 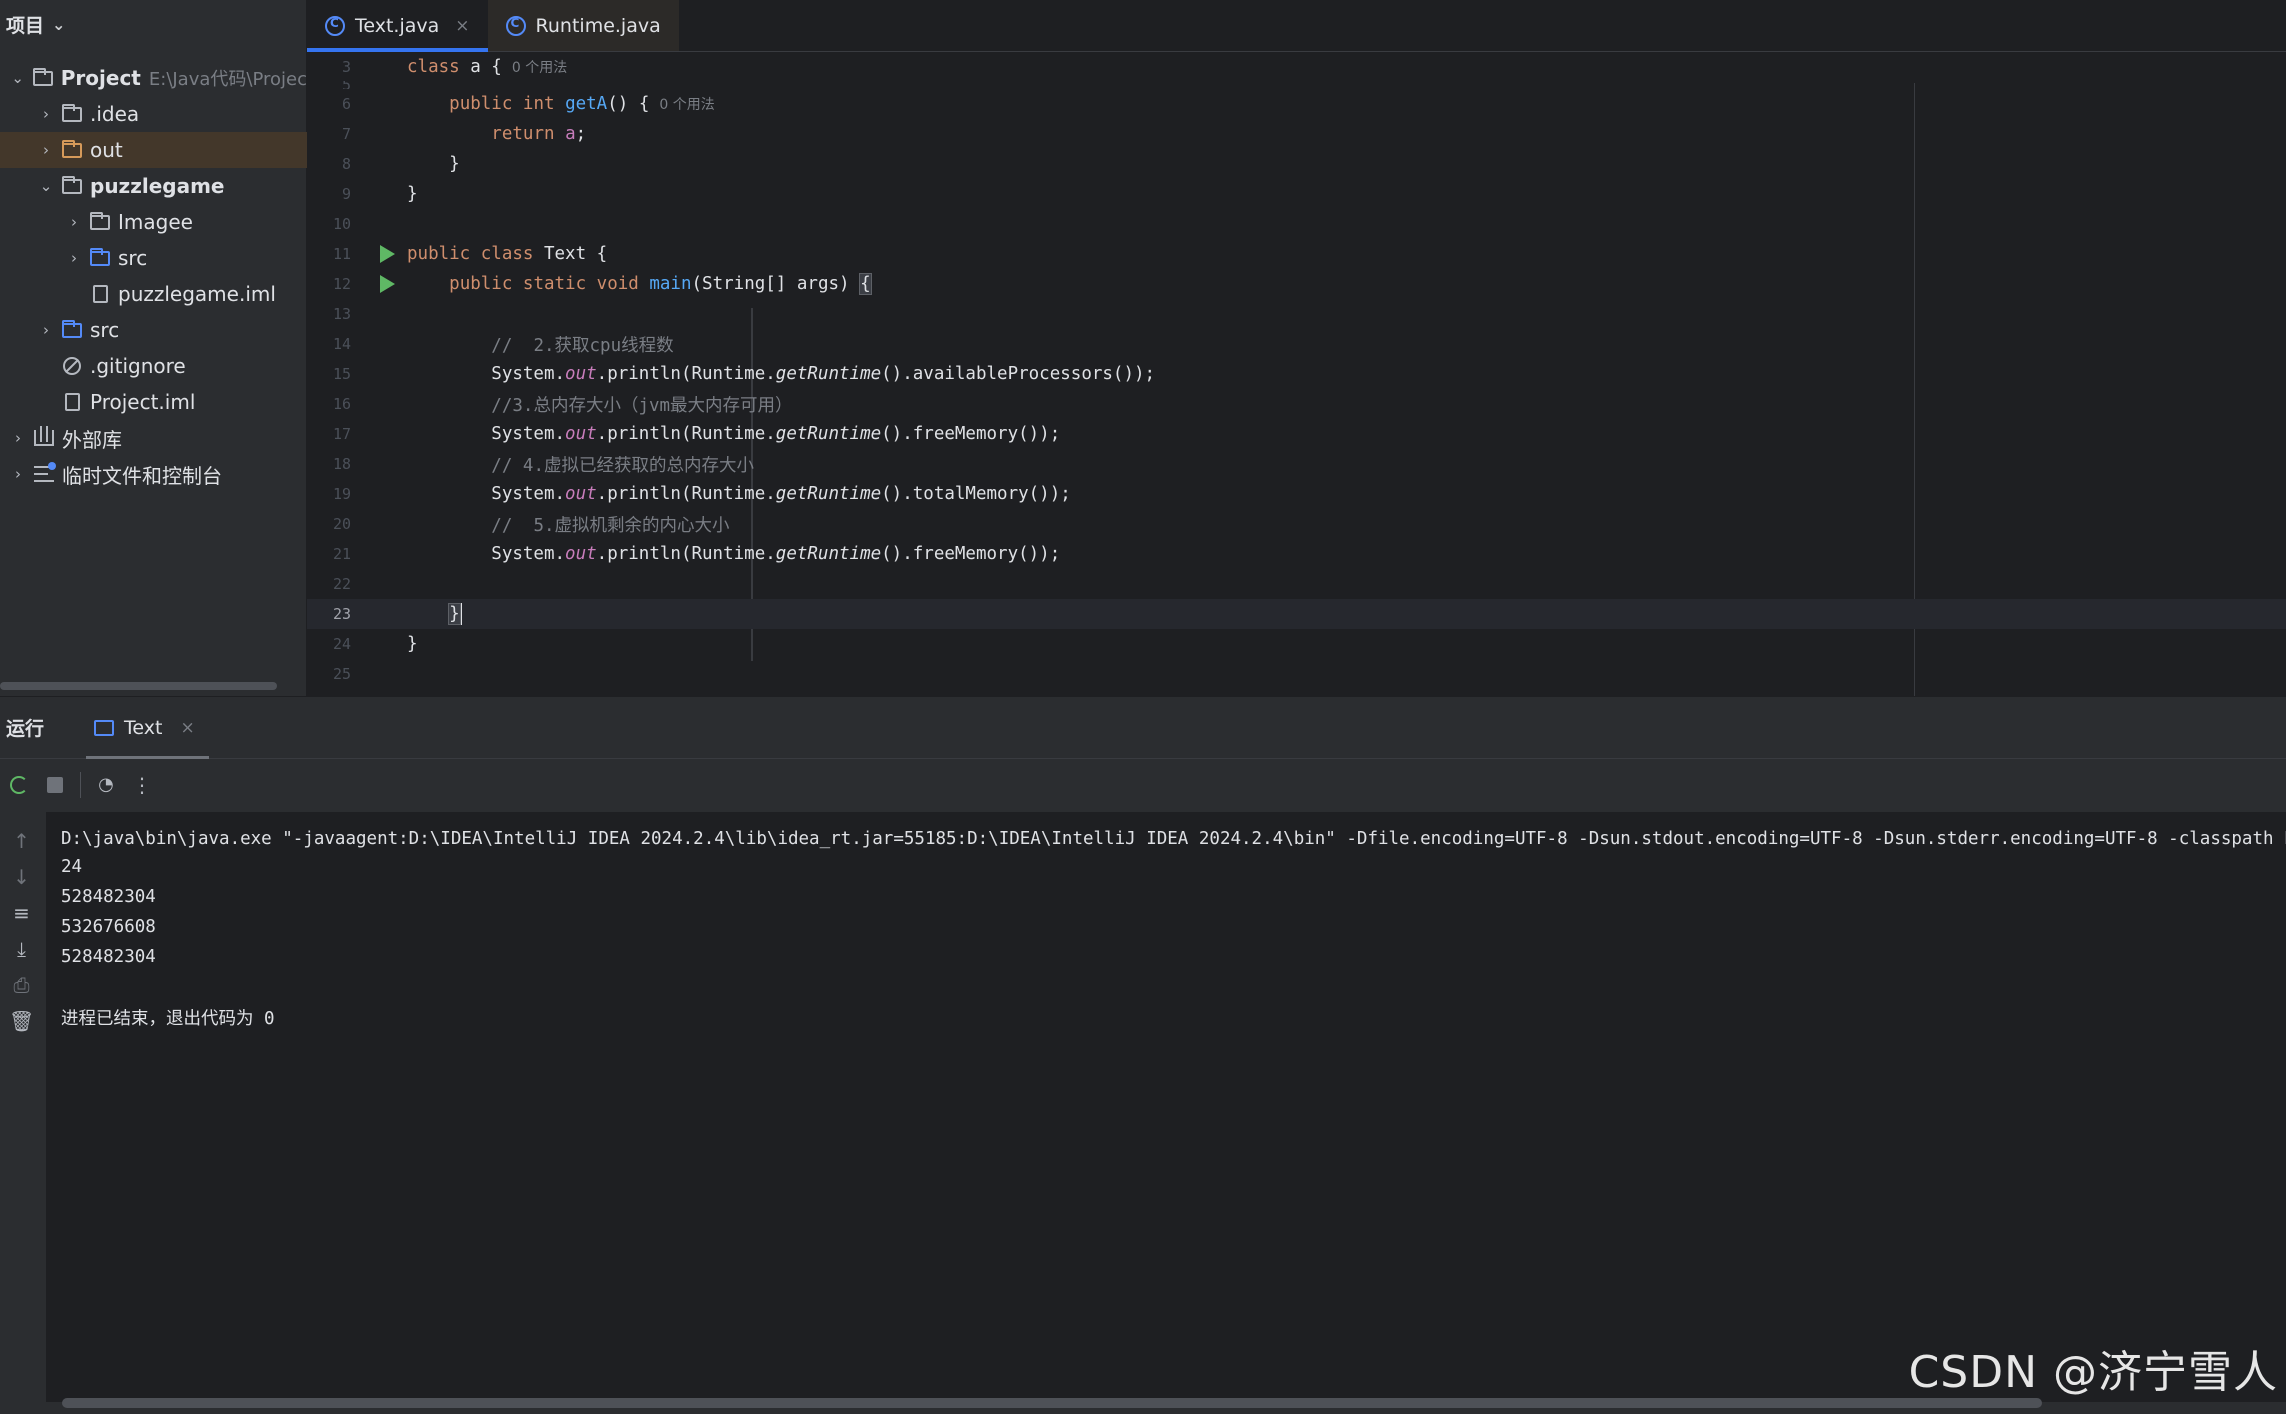 I want to click on tree-item-label: puzzlegame, so click(x=157, y=186).